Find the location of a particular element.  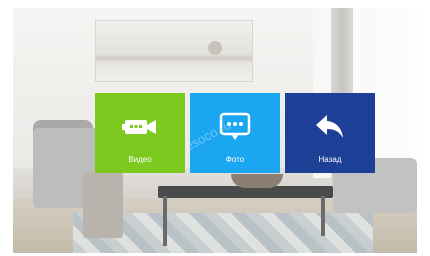

background-throw is located at coordinates (103, 205).